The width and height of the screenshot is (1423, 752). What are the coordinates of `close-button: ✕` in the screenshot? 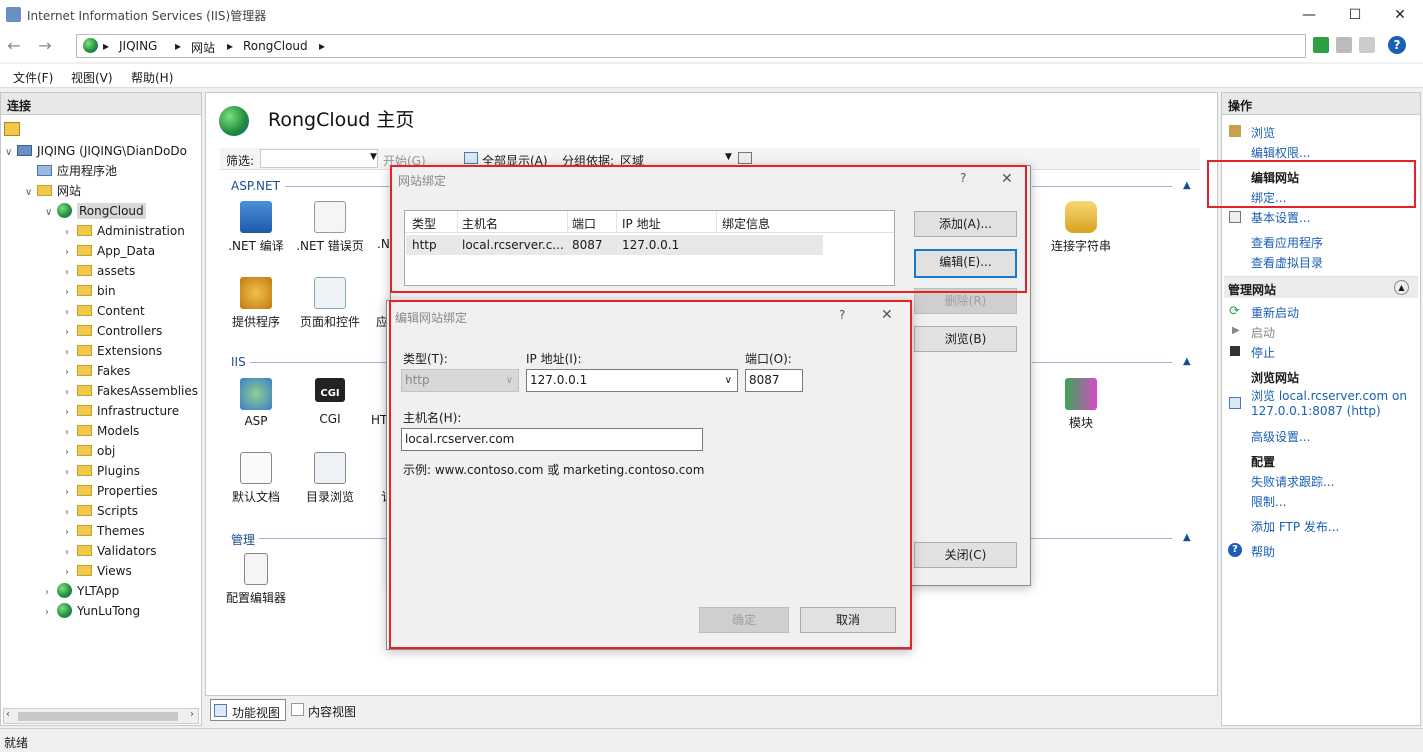 It's located at (1400, 15).